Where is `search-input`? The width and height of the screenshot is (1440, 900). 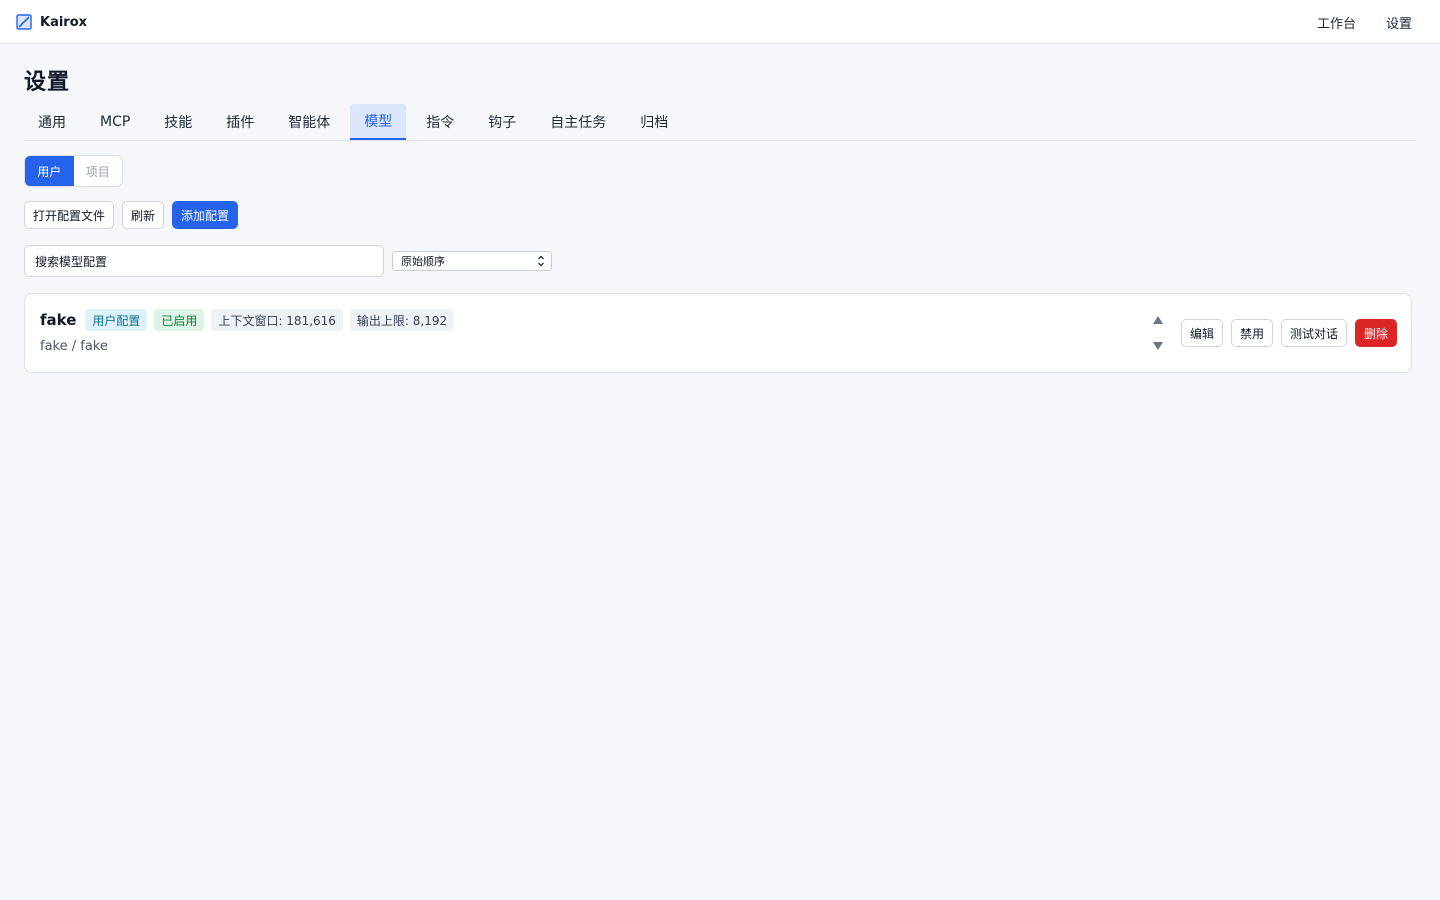
search-input is located at coordinates (204, 261).